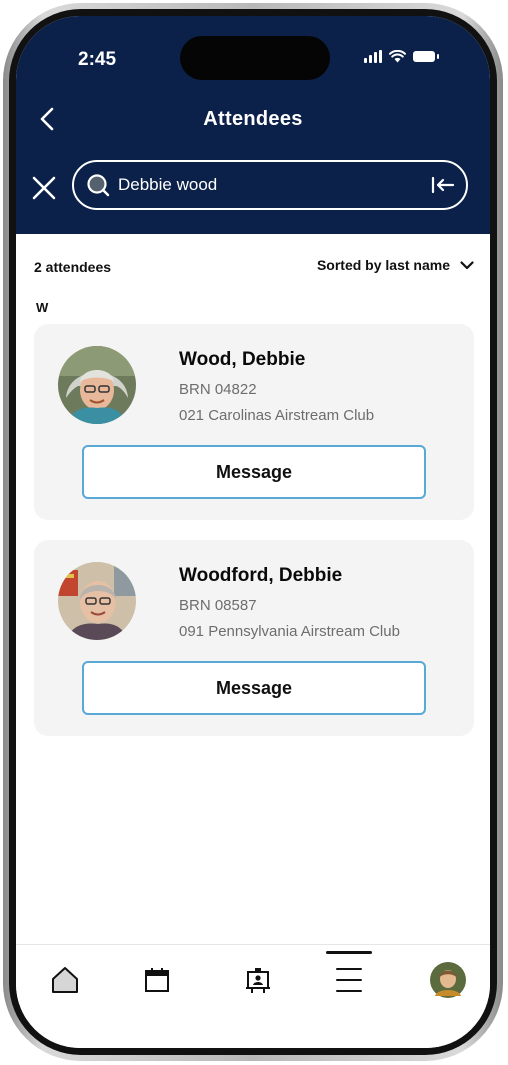 The width and height of the screenshot is (508, 1065). I want to click on section-letter: W, so click(42, 307).